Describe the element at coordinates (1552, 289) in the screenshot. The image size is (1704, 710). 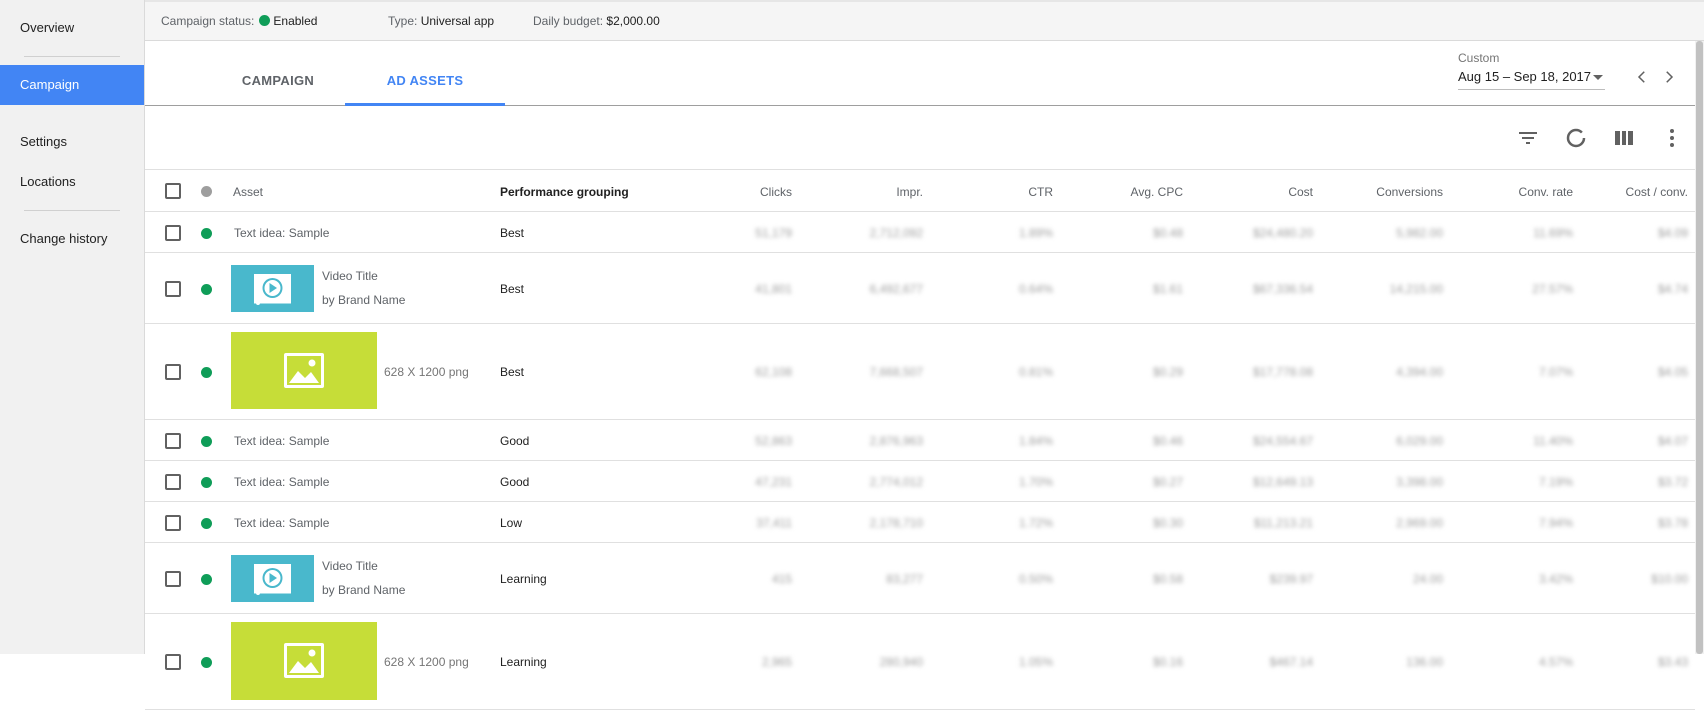
I see `metric-conv-rate: 27.57%` at that location.